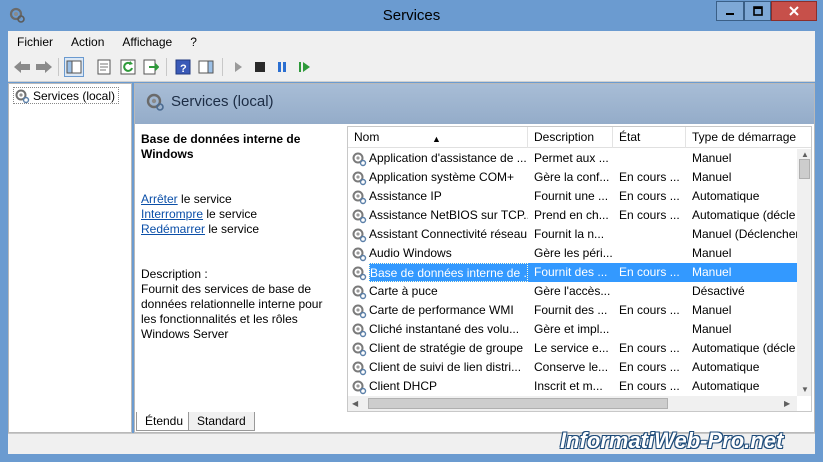 The image size is (823, 462). What do you see at coordinates (58, 67) in the screenshot?
I see `toolbar-separator` at bounding box center [58, 67].